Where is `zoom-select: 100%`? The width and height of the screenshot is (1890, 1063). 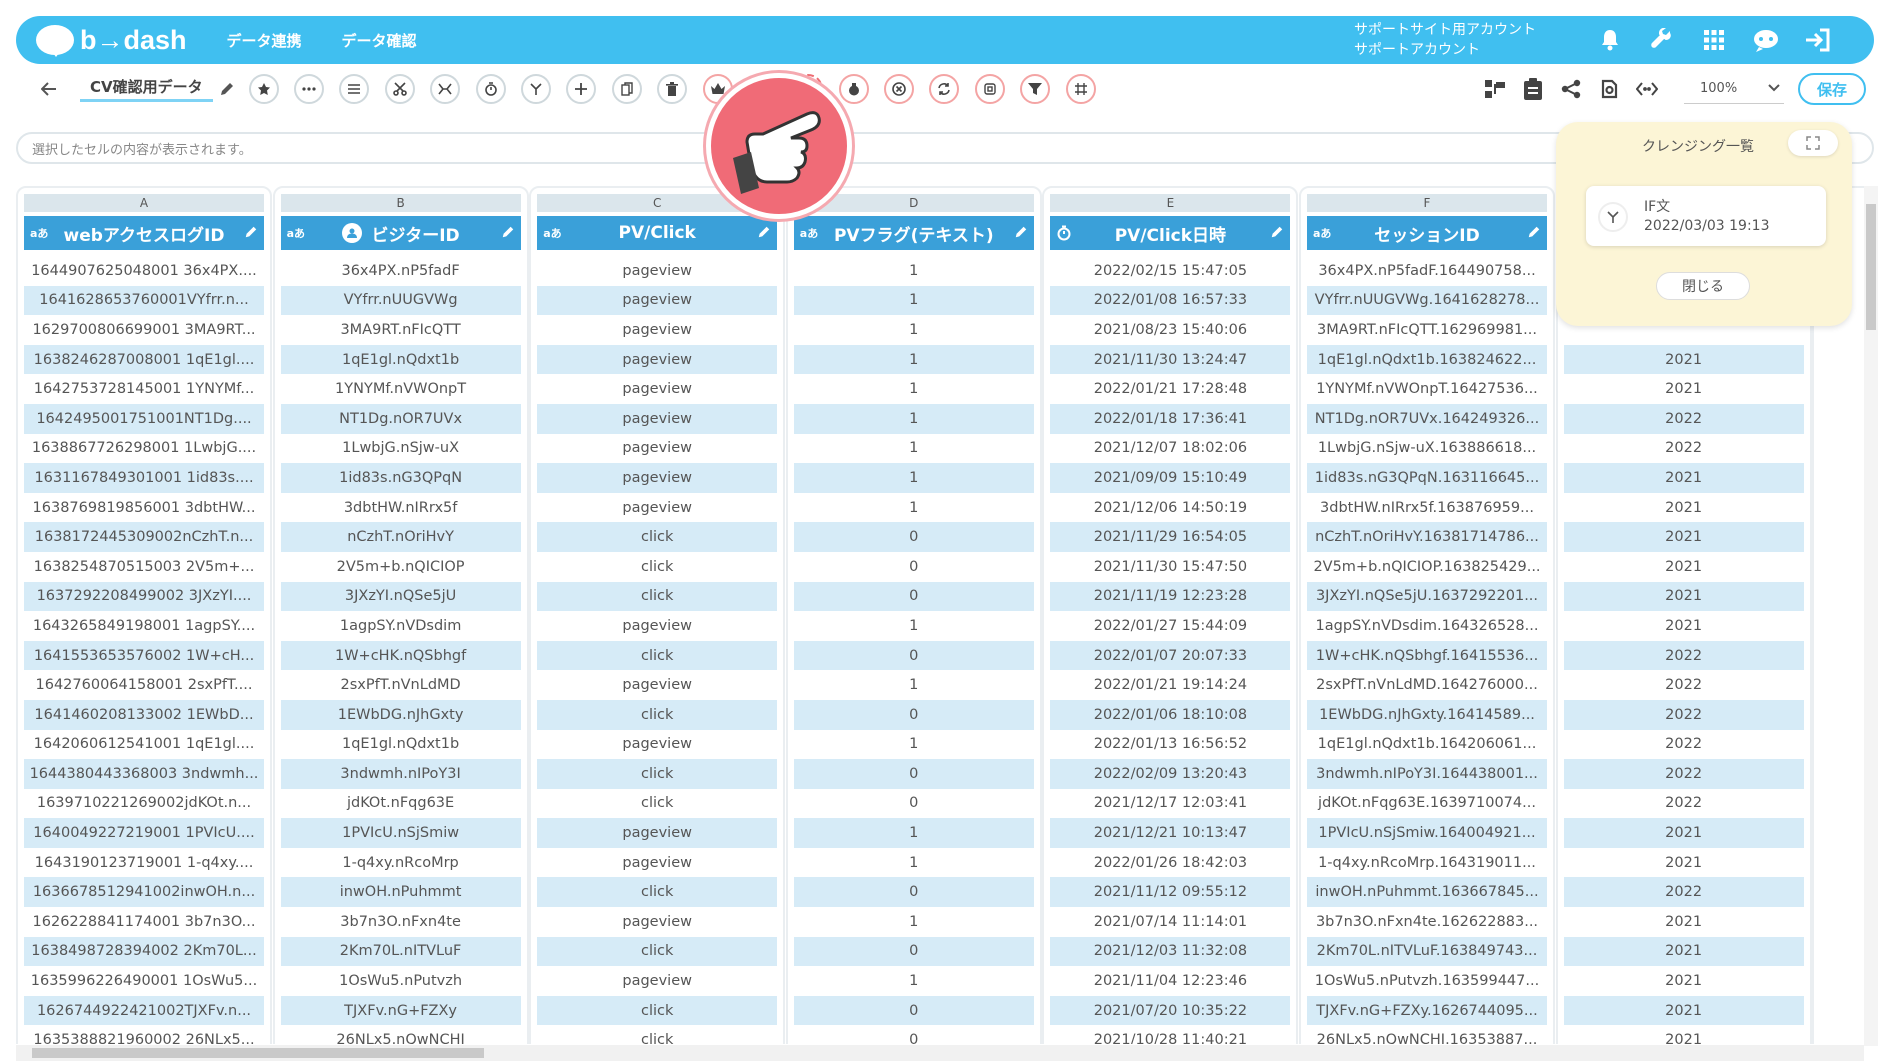
zoom-select: 100% is located at coordinates (1734, 89).